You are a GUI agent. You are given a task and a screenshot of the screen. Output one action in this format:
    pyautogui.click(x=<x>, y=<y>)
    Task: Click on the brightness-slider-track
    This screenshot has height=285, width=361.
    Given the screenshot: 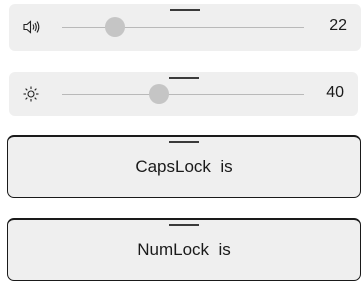 What is the action you would take?
    pyautogui.click(x=183, y=94)
    